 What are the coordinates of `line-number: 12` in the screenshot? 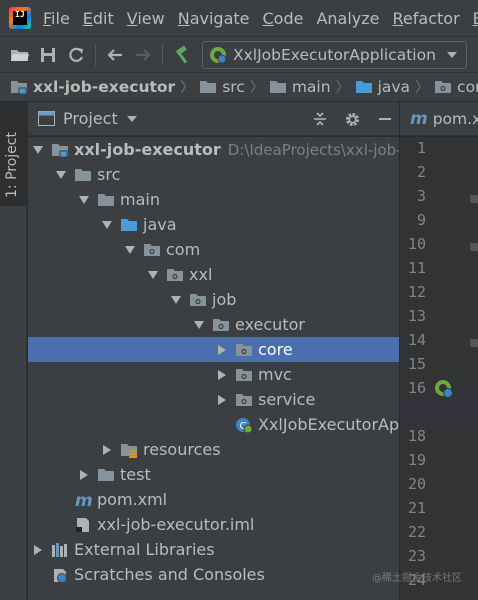 It's located at (416, 292).